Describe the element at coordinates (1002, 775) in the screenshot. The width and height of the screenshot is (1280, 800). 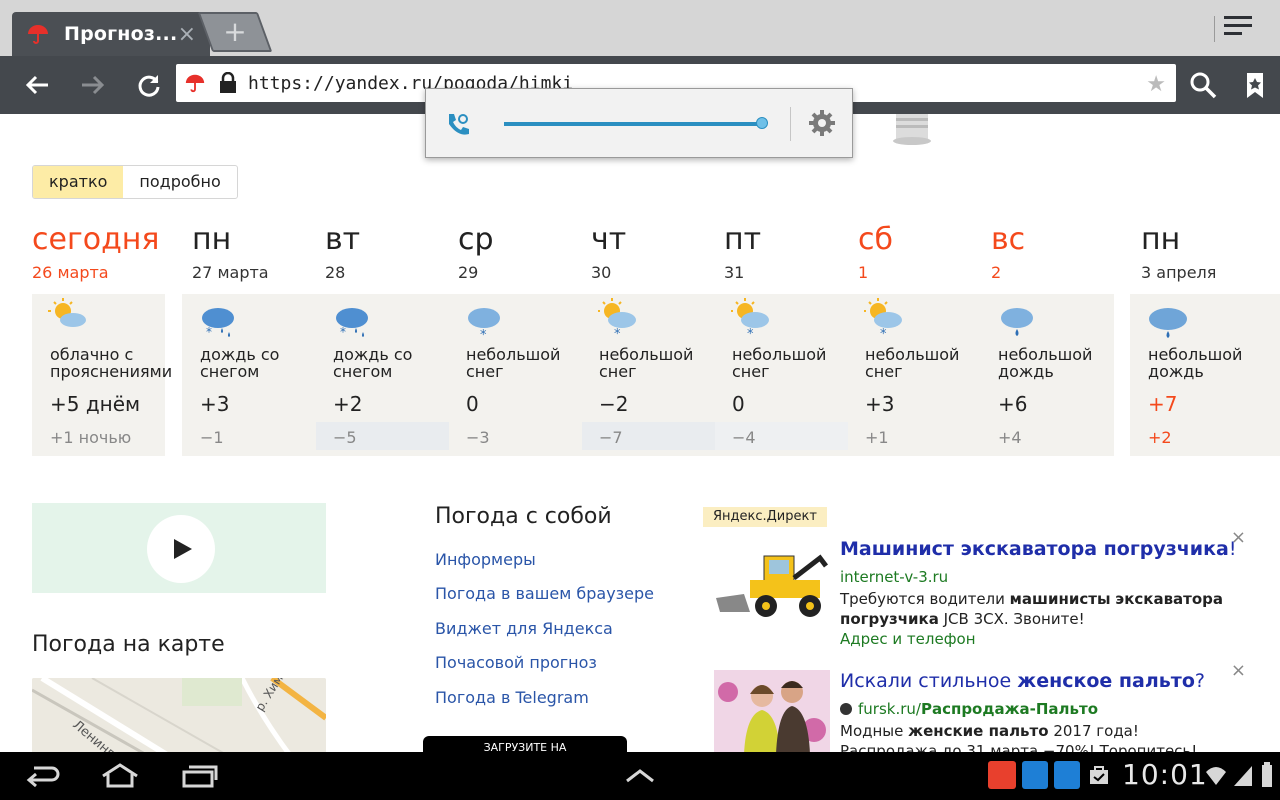
I see `aliexpress-icon` at that location.